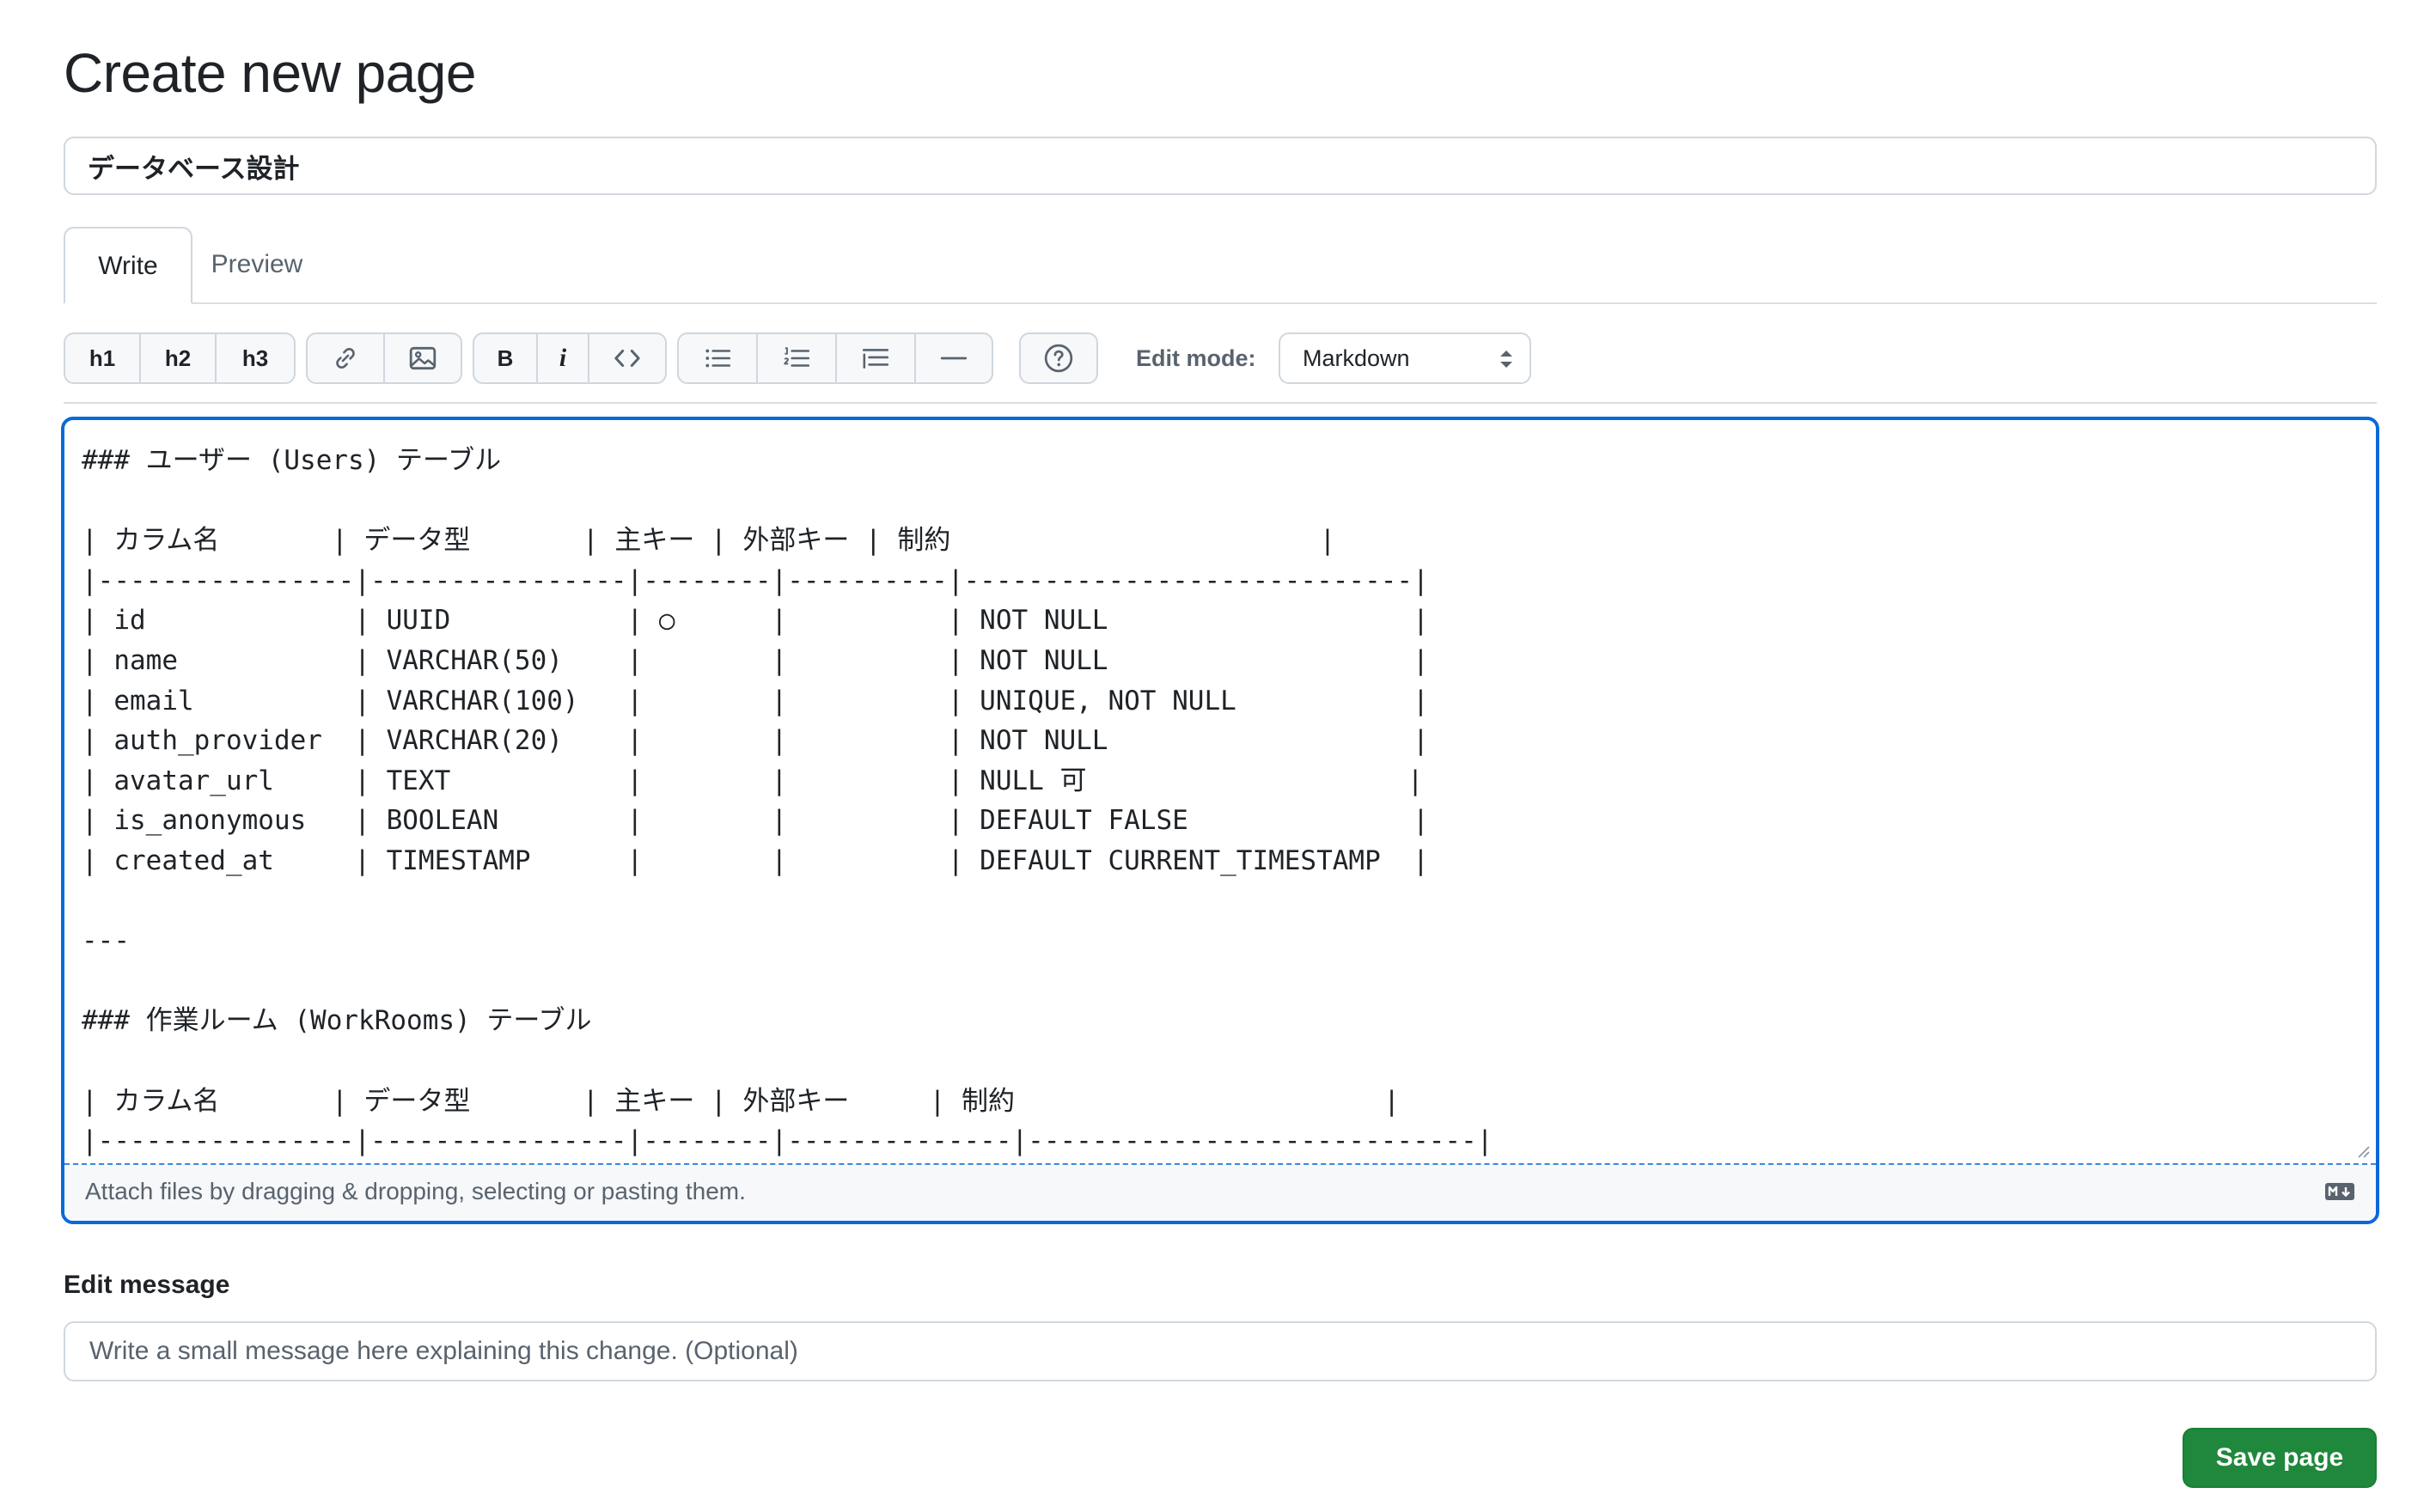 The height and width of the screenshot is (1512, 2430). I want to click on page-title: Create new page, so click(270, 73).